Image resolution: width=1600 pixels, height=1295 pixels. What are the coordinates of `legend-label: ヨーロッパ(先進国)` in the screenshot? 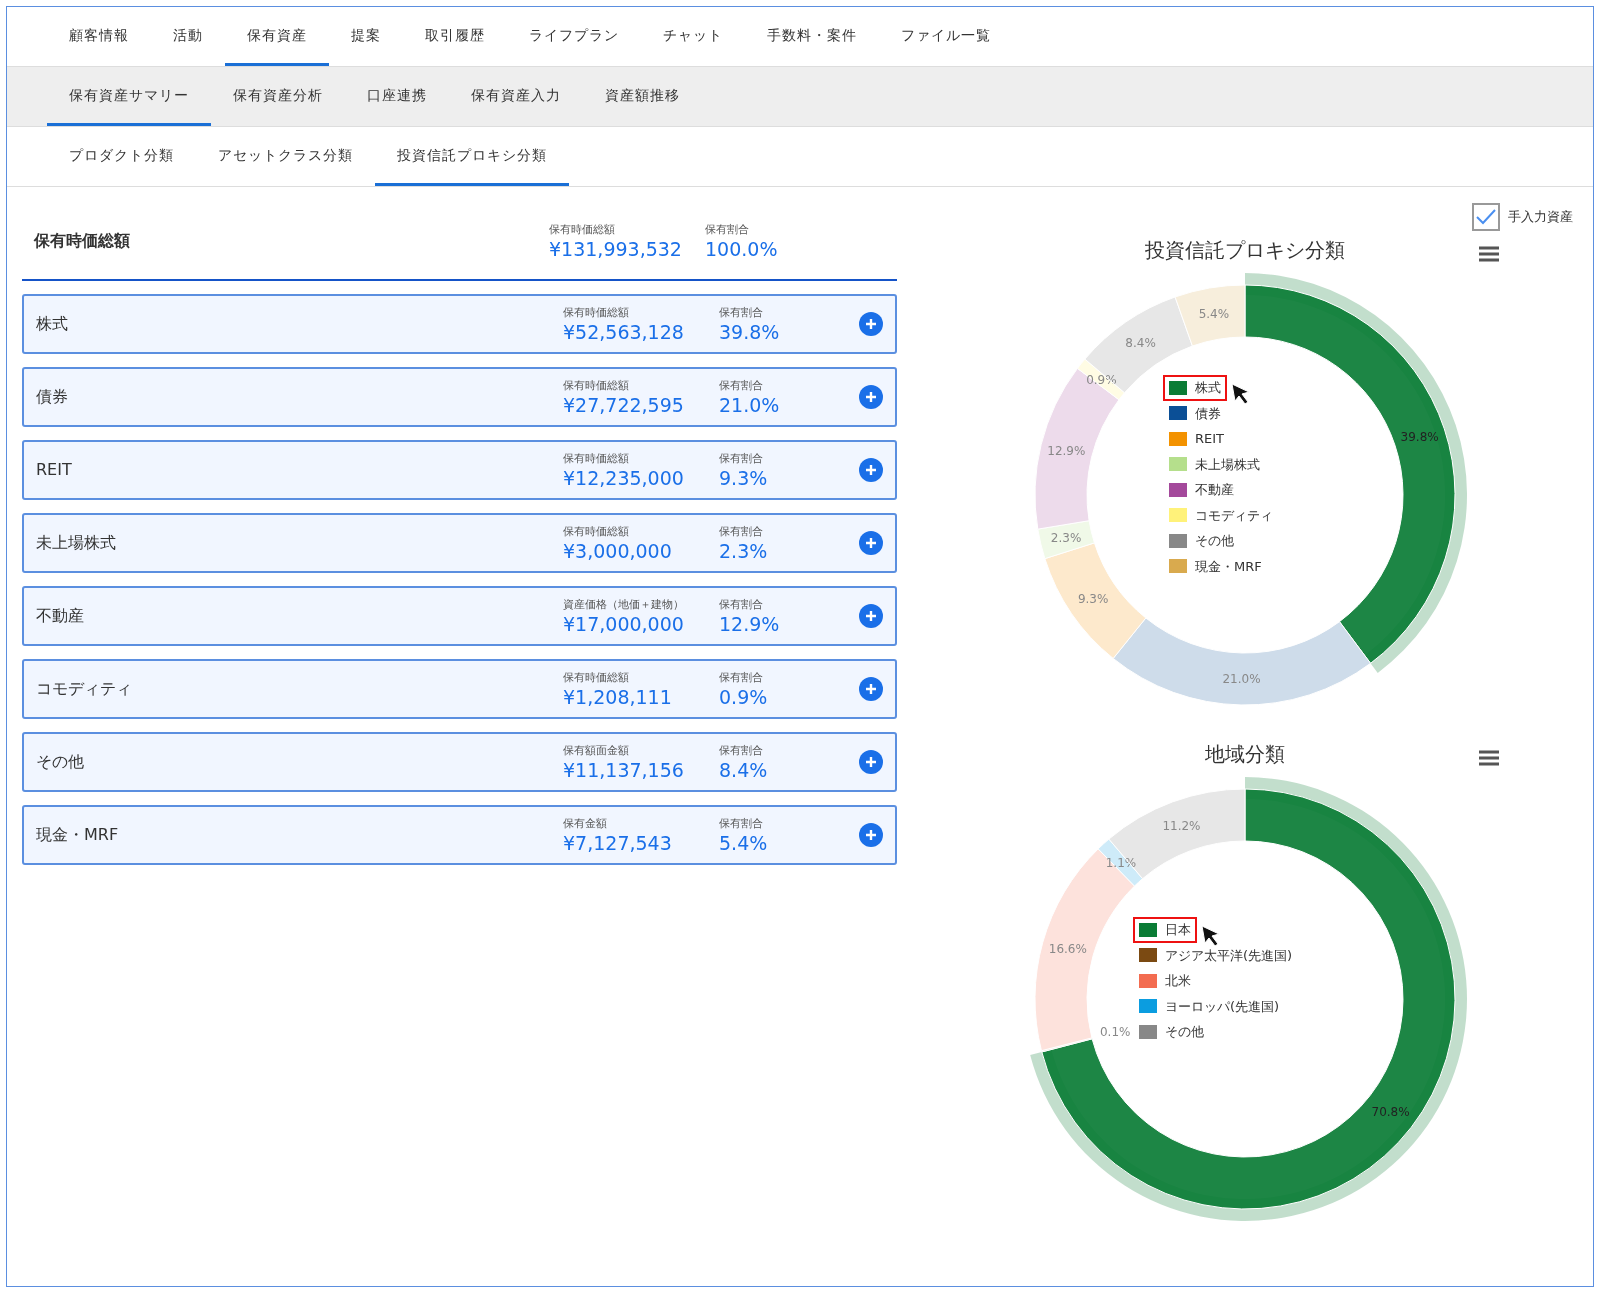 It's located at (1222, 1006).